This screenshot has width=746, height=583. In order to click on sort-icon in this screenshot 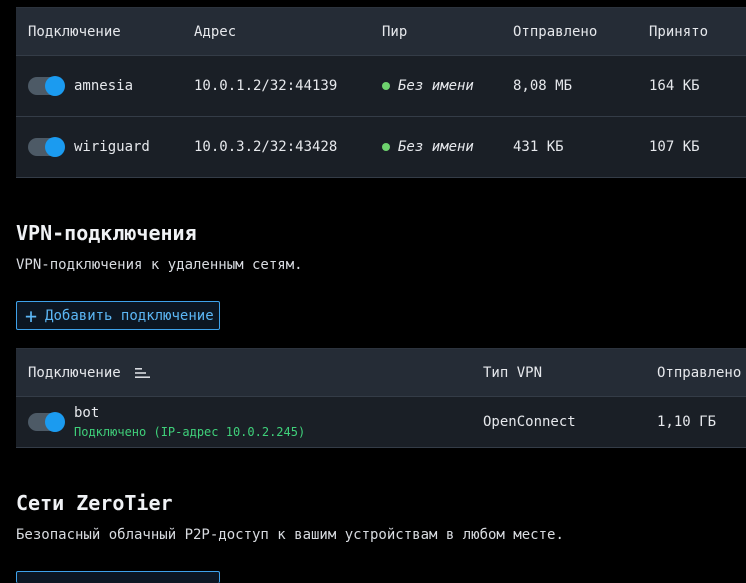, I will do `click(142, 373)`.